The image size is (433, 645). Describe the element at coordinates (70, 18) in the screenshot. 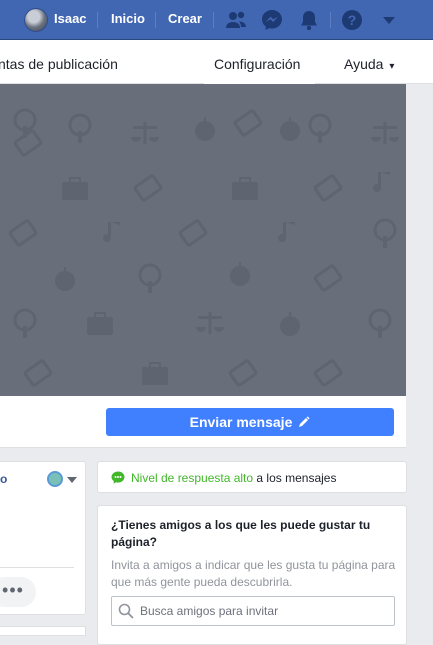

I see `profile-link: Isaac` at that location.